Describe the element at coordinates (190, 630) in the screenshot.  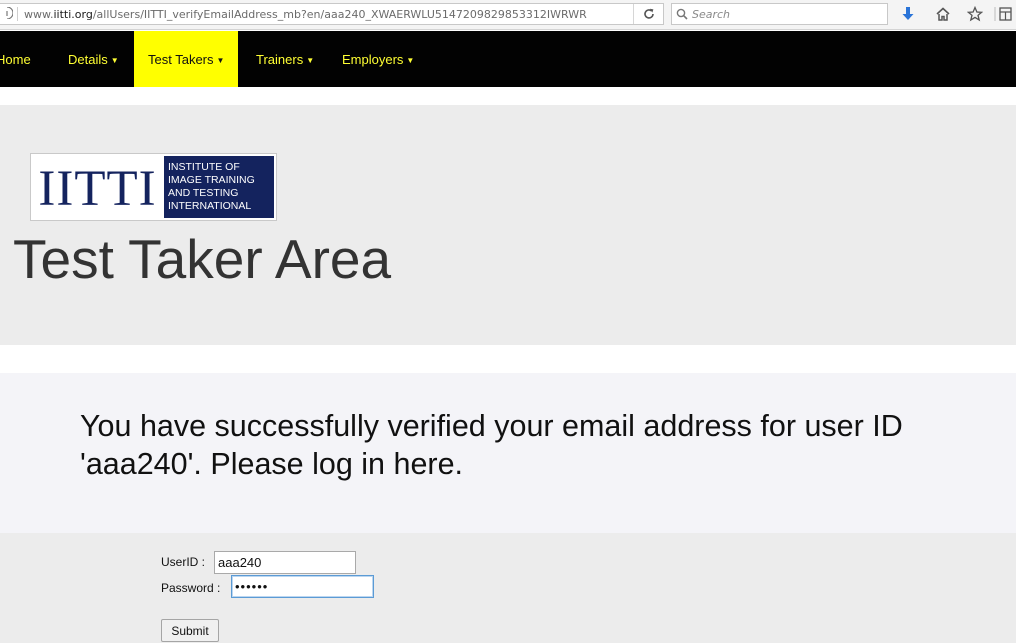
I see `submit-button: Submit` at that location.